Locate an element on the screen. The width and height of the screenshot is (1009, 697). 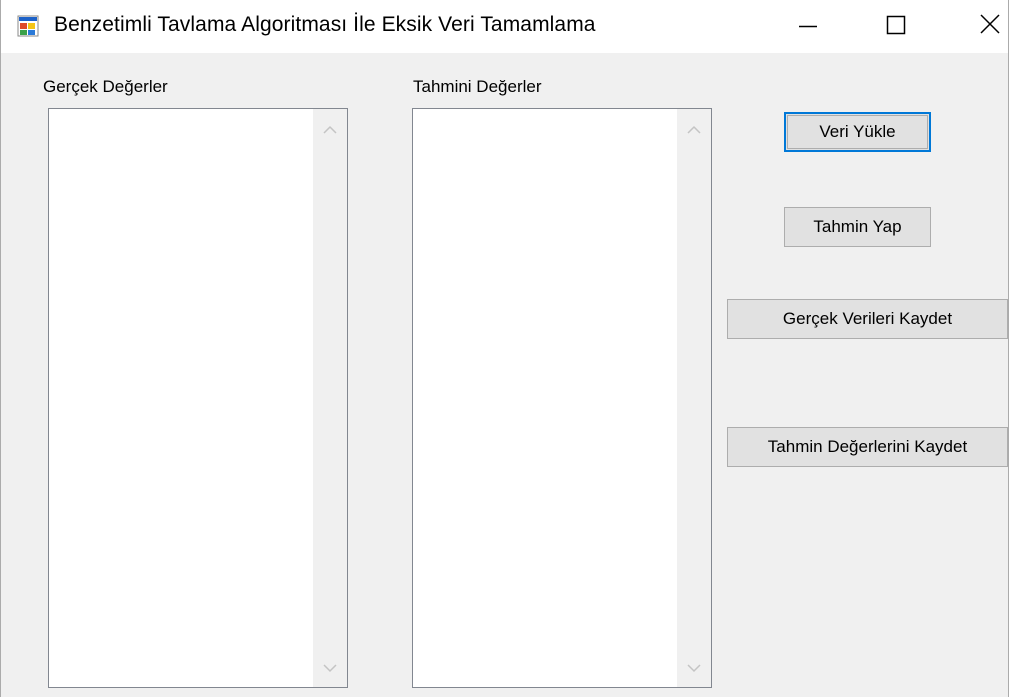
load-data-button: Veri Yükle is located at coordinates (857, 132).